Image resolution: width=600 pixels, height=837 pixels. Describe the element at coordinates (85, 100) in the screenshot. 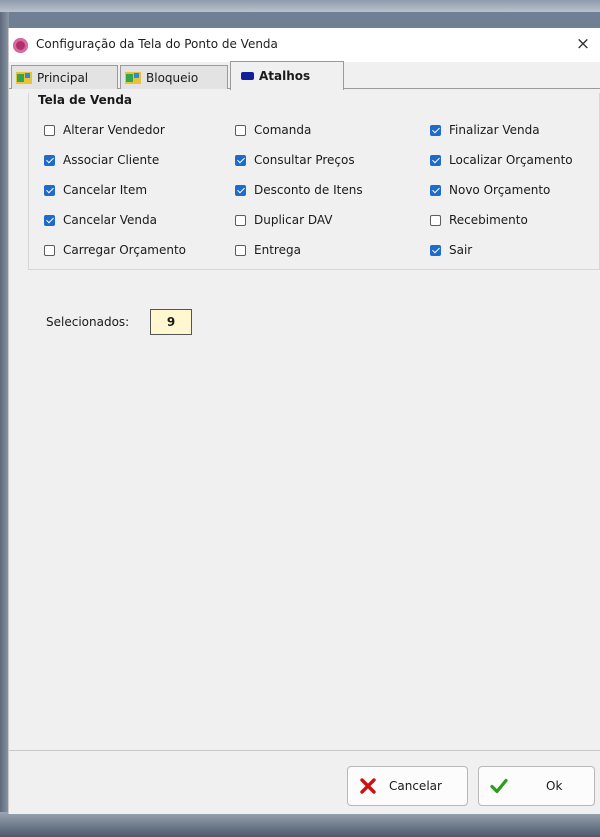

I see `group-title: Tela de Venda` at that location.